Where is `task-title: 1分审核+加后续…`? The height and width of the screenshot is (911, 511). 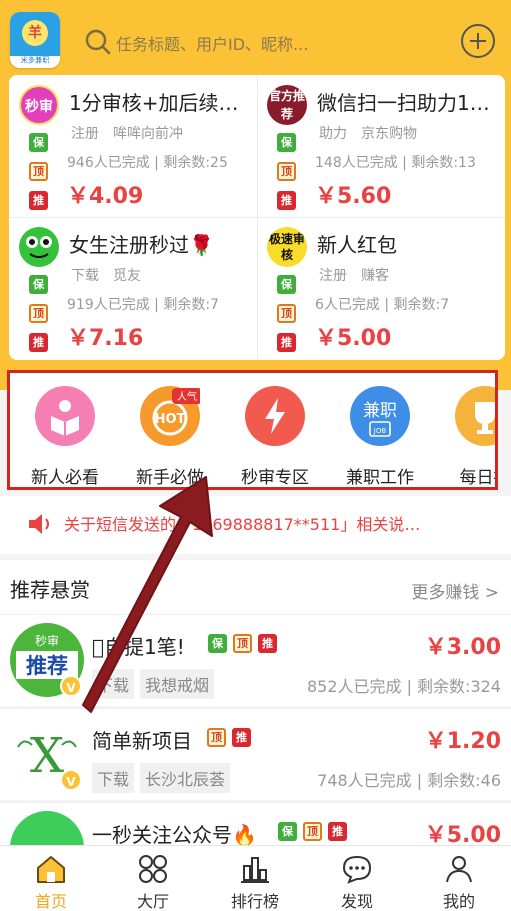
task-title: 1分审核+加后续… is located at coordinates (154, 103).